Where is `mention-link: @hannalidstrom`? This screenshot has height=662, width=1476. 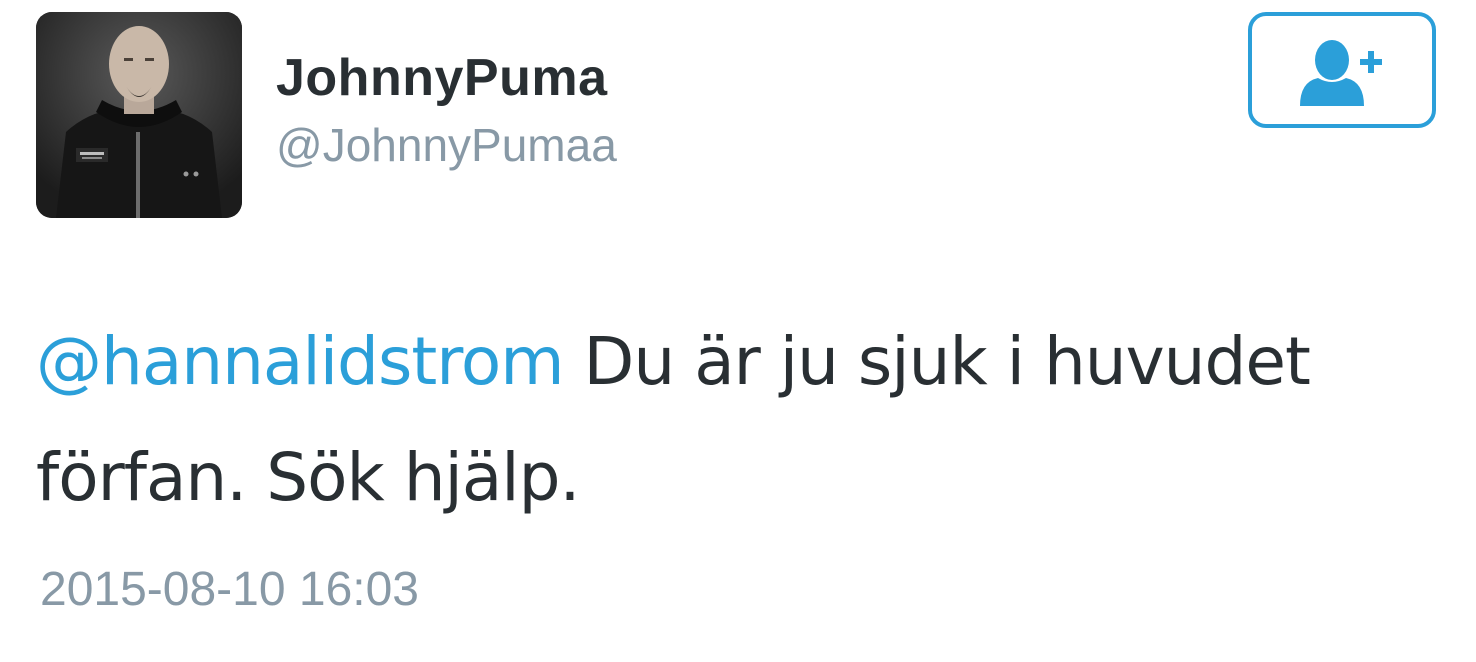 mention-link: @hannalidstrom is located at coordinates (300, 361).